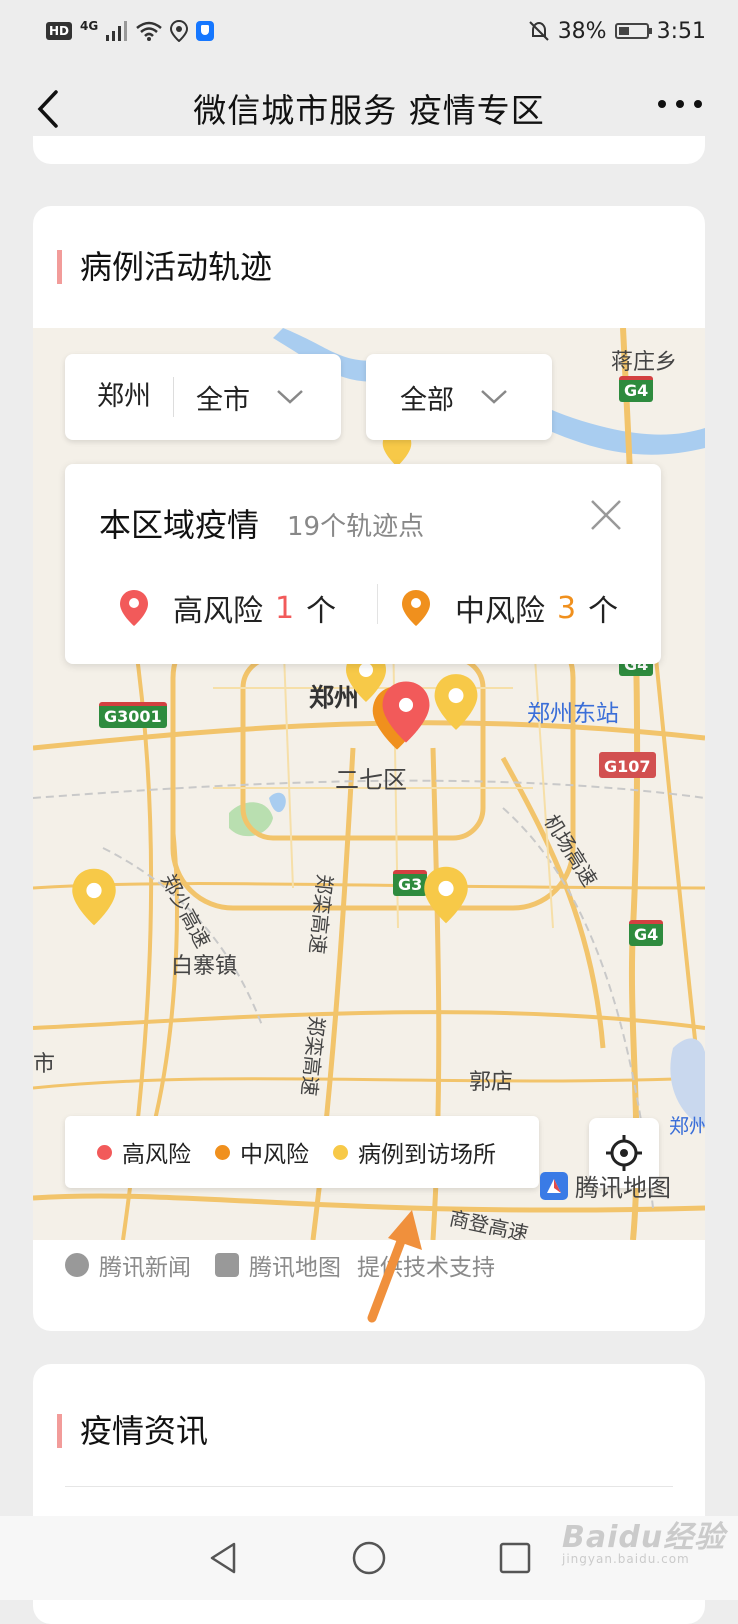 The image size is (738, 1624). What do you see at coordinates (285, 608) in the screenshot?
I see `high-risk-count: 1` at bounding box center [285, 608].